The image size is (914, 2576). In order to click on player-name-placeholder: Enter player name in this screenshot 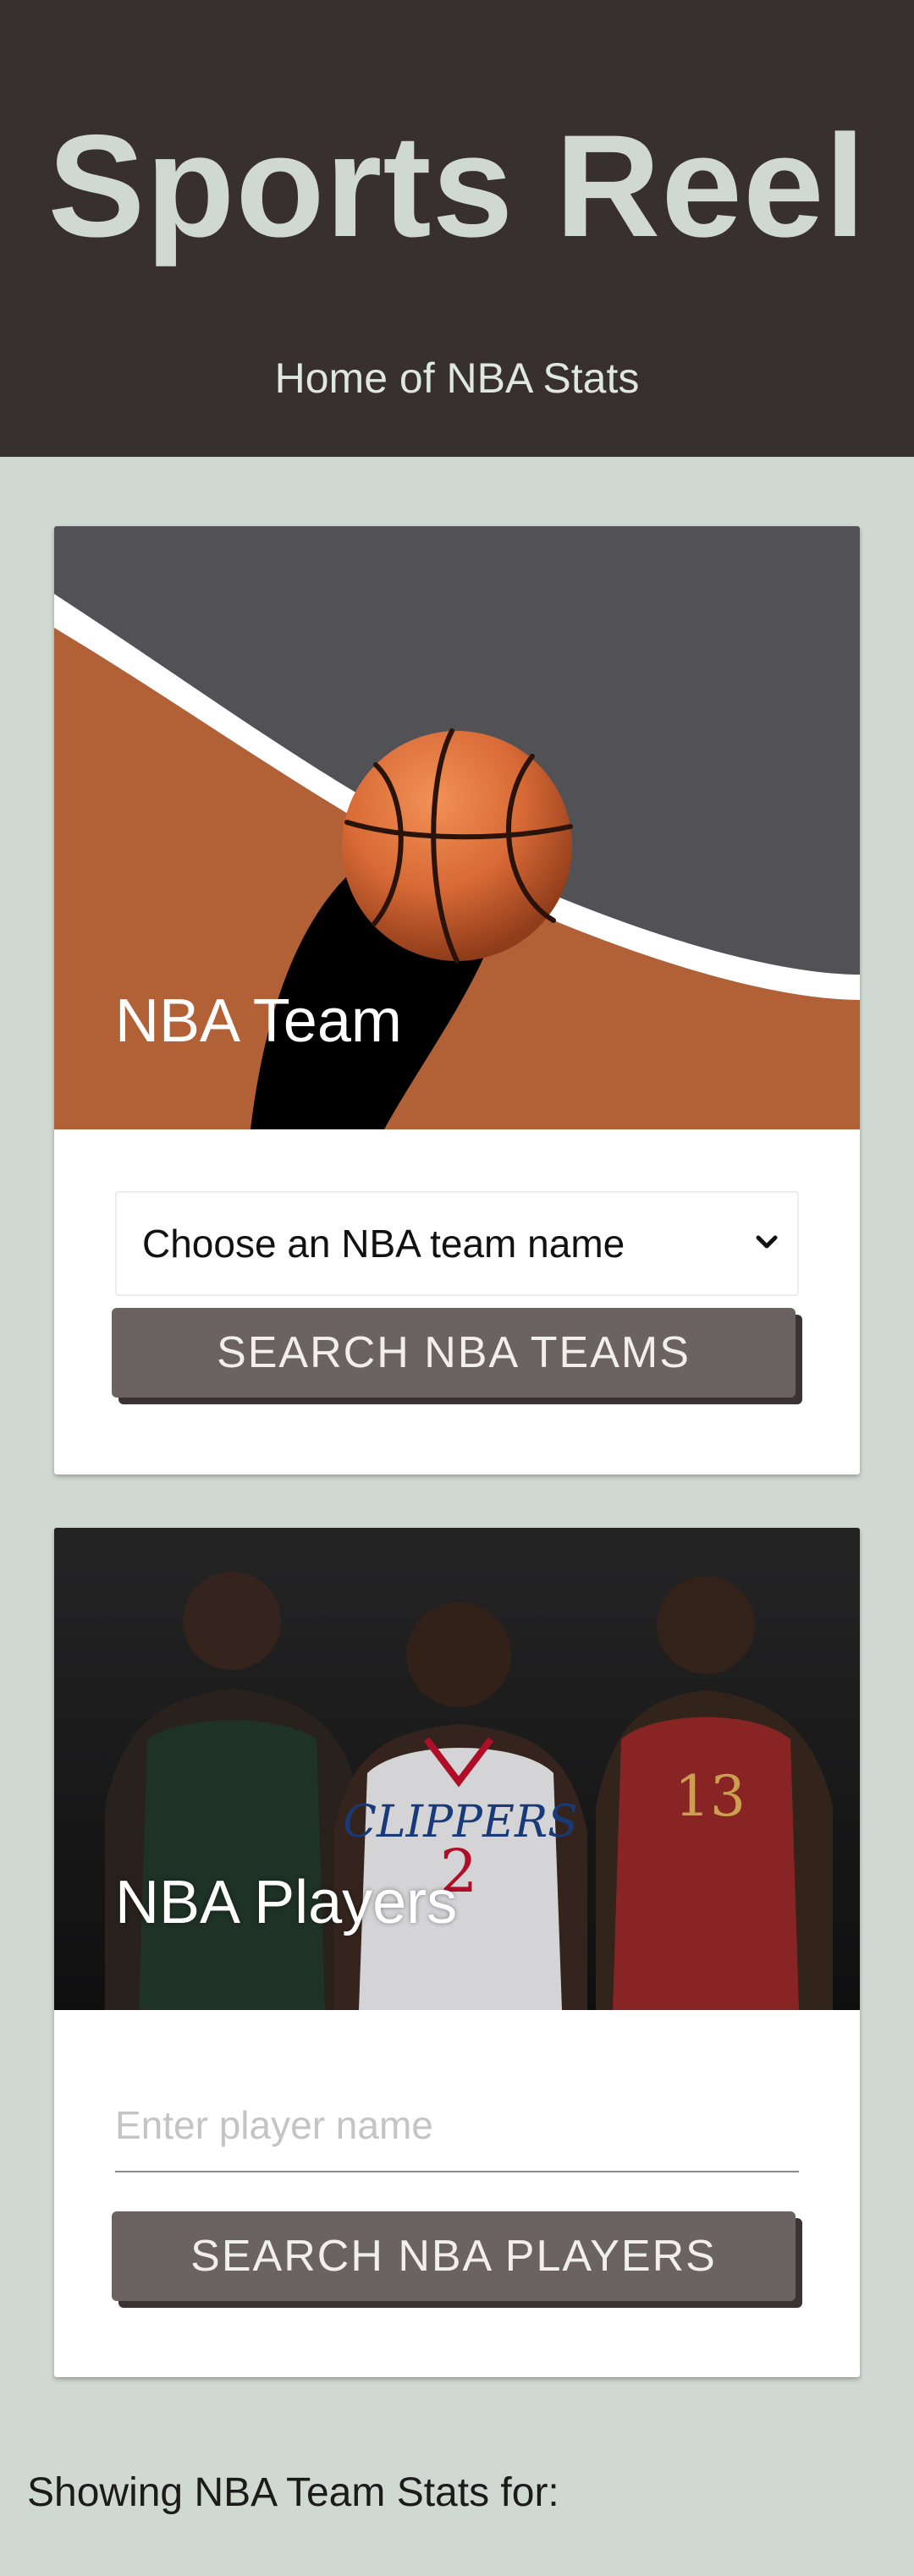, I will do `click(274, 2125)`.